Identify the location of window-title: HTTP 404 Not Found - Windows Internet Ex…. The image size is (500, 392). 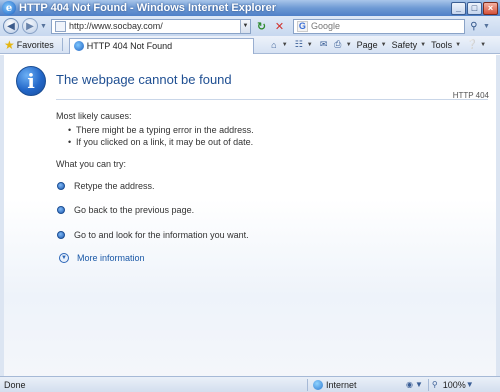
(147, 8).